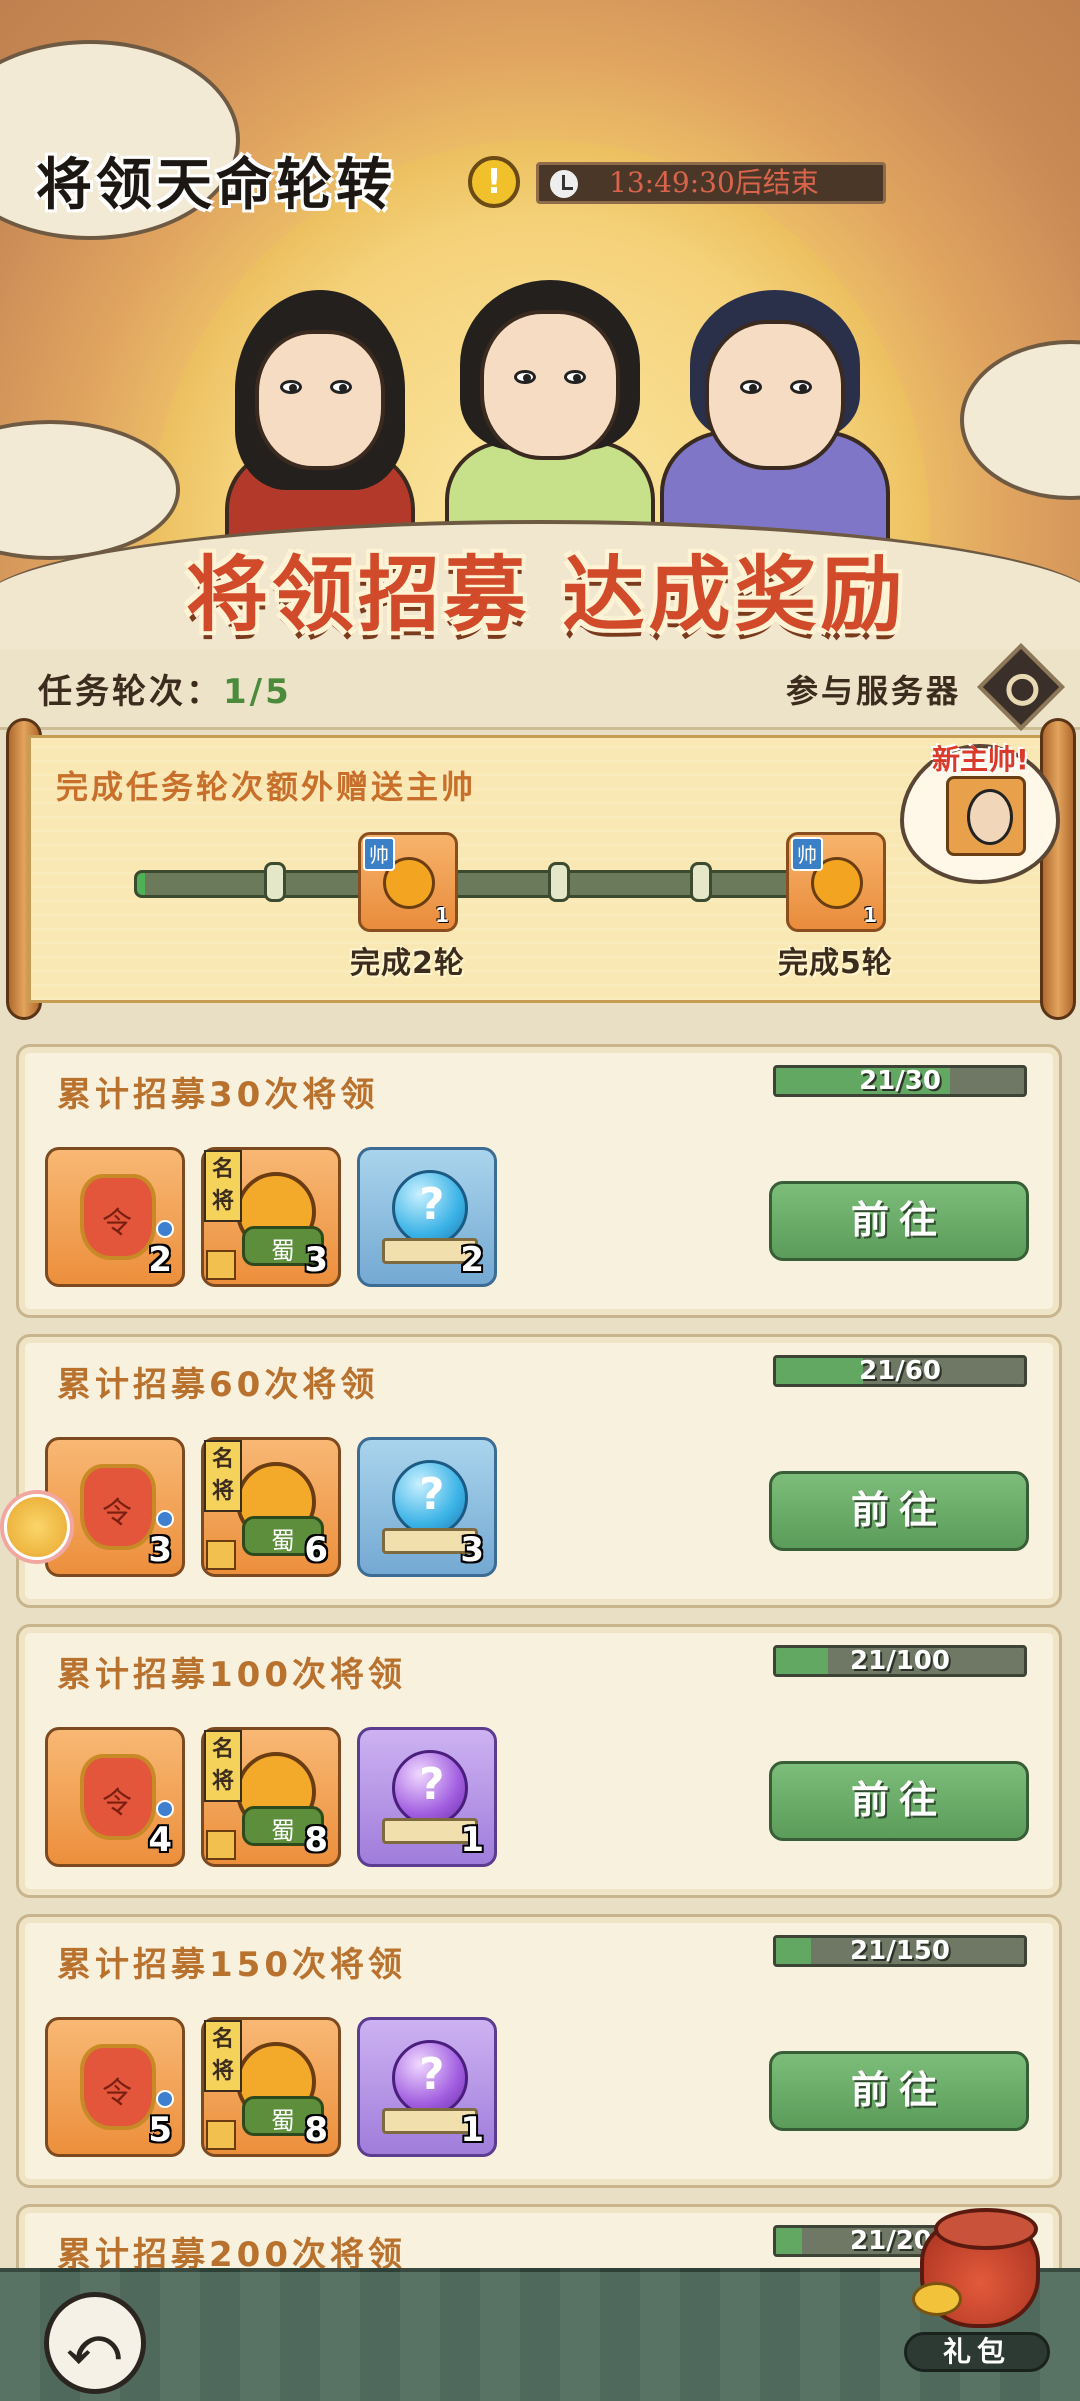 The image size is (1080, 2401). Describe the element at coordinates (316, 1550) in the screenshot. I see `item-count: 6` at that location.